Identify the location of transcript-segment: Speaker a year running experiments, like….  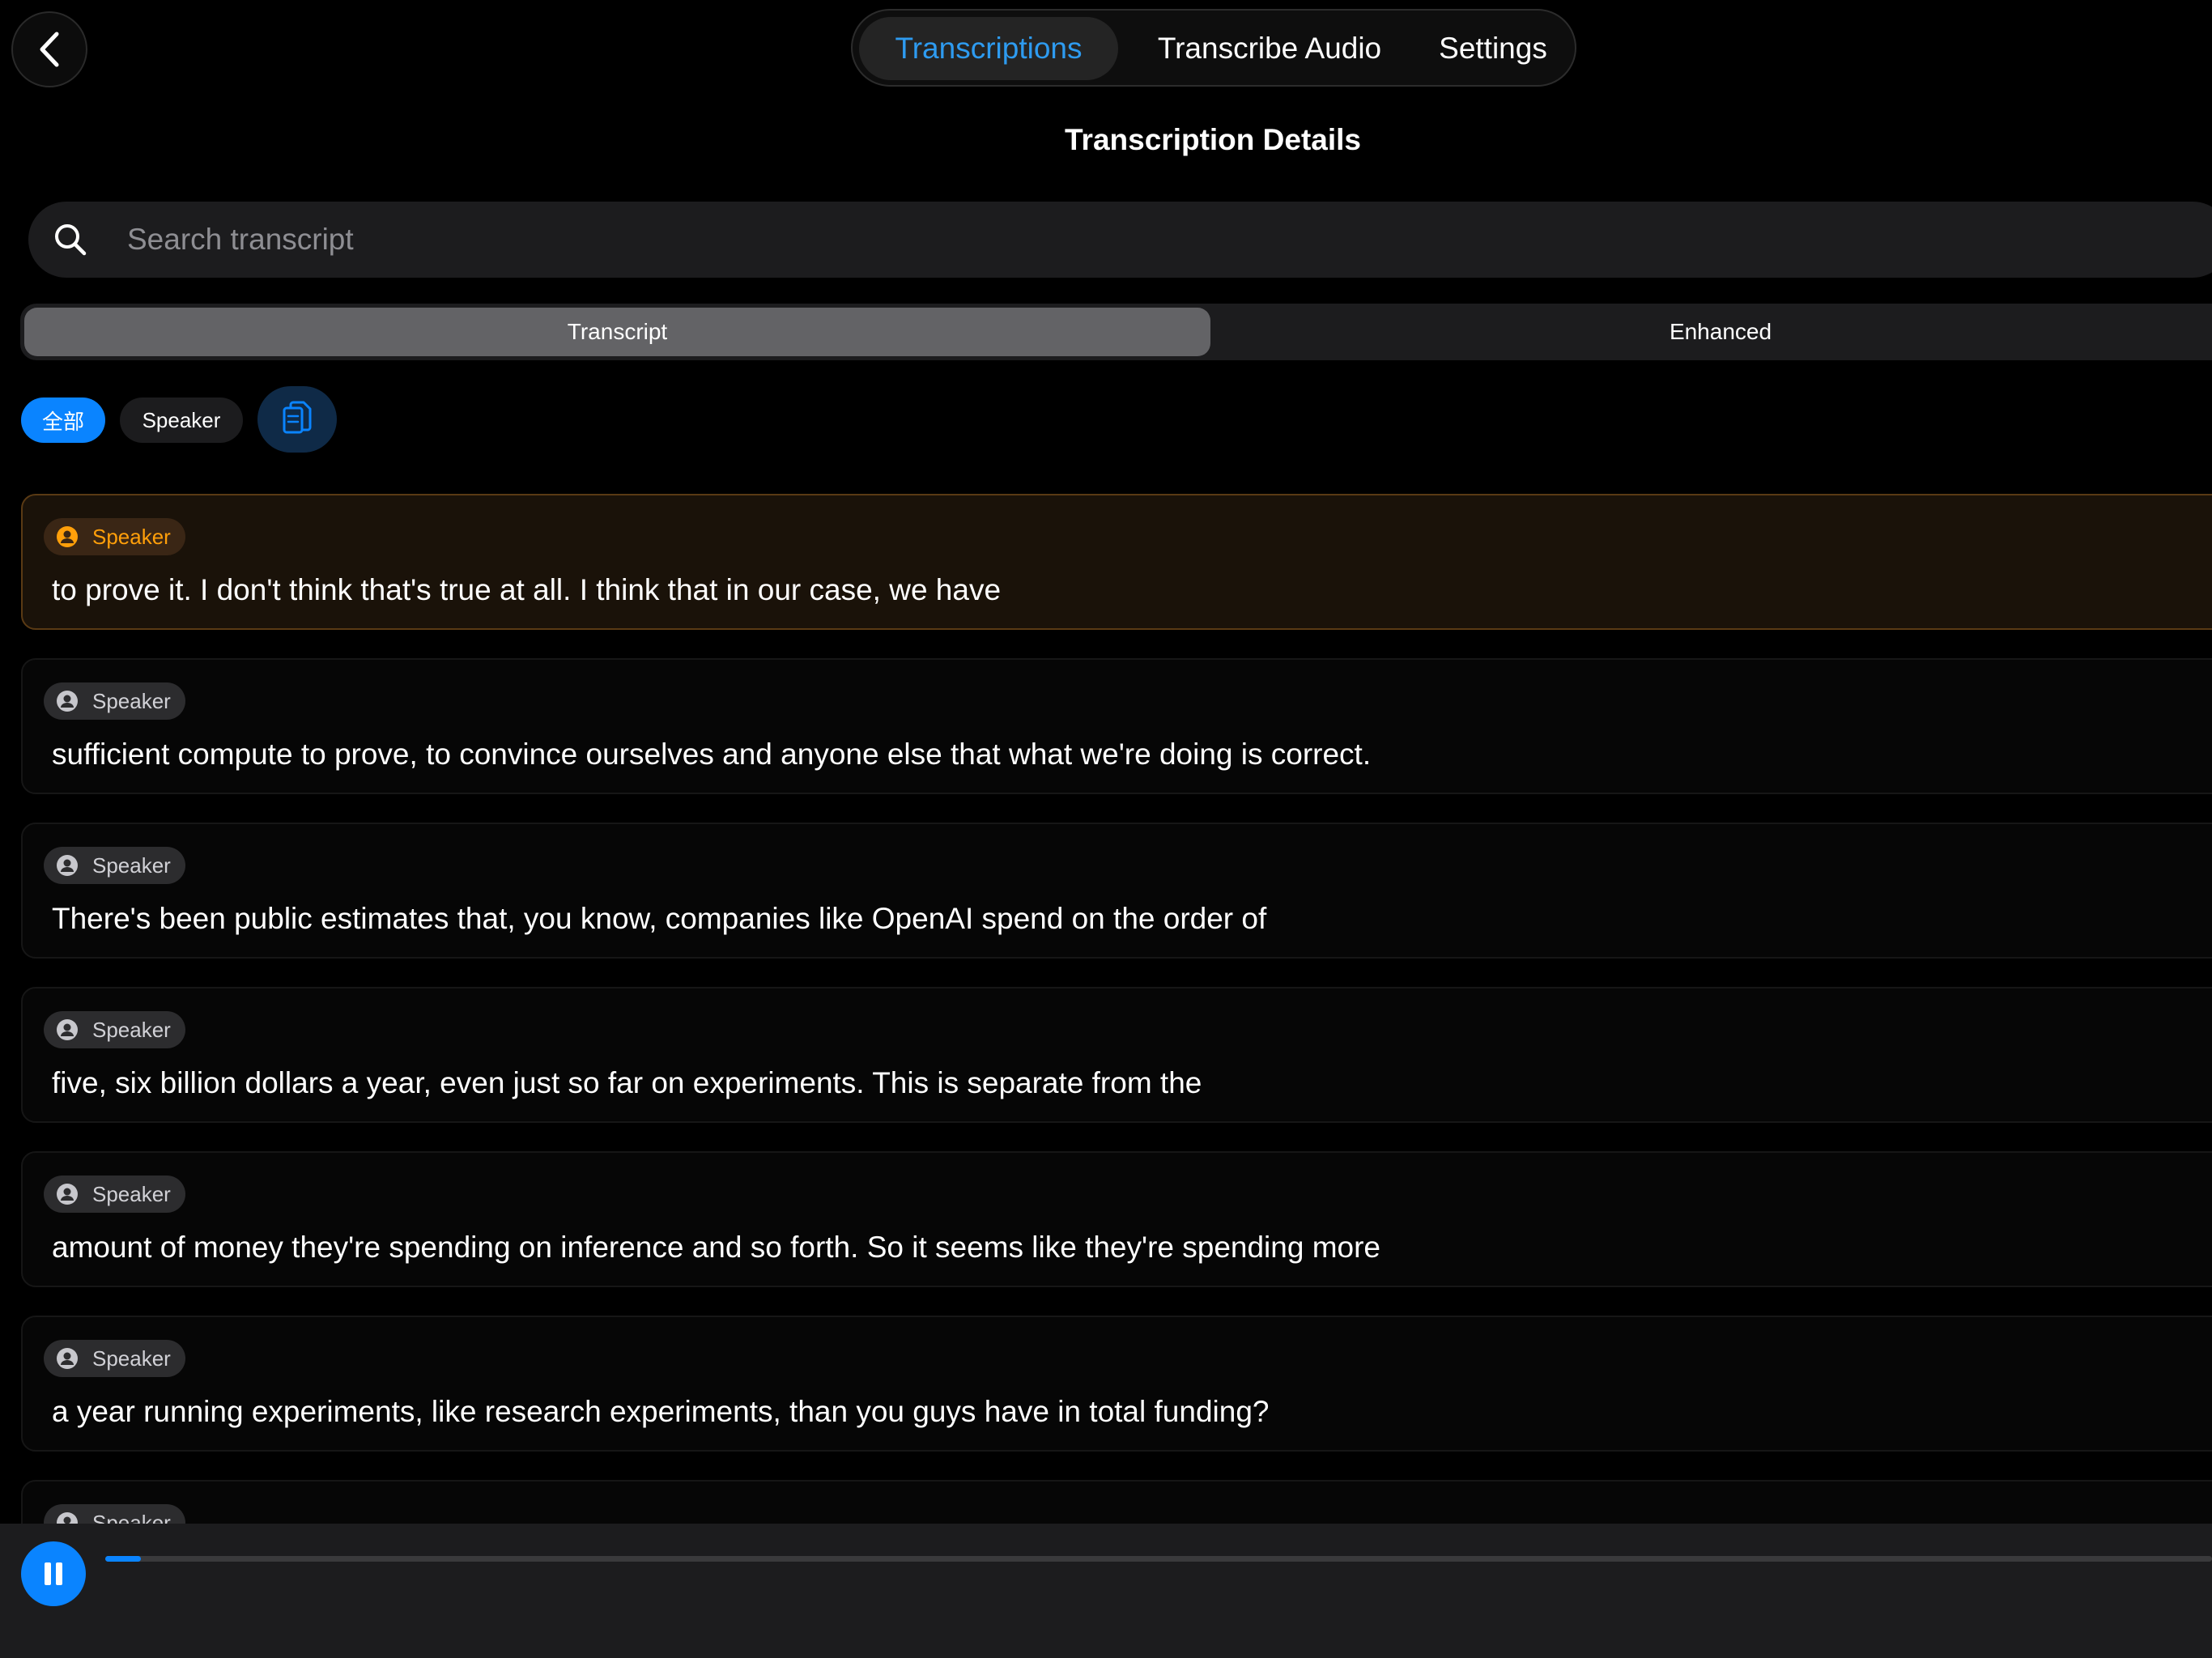
(1117, 1384).